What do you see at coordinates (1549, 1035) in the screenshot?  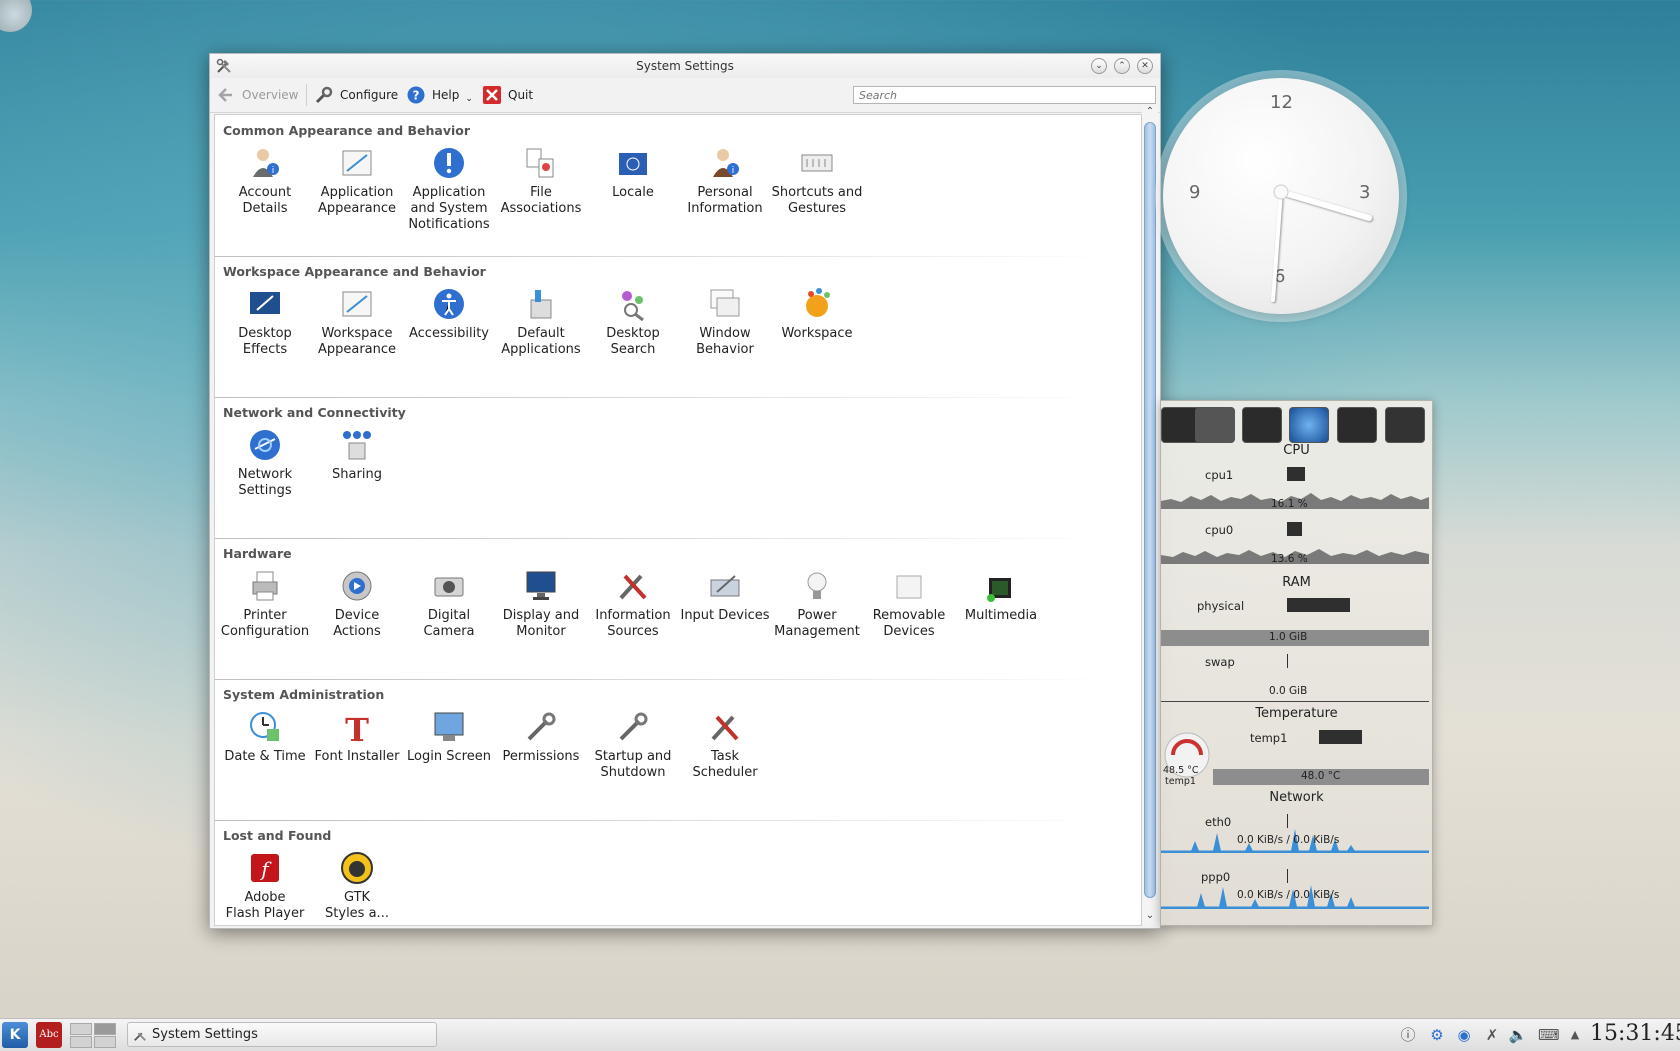 I see `device-notifier-tray-icon: ⌨` at bounding box center [1549, 1035].